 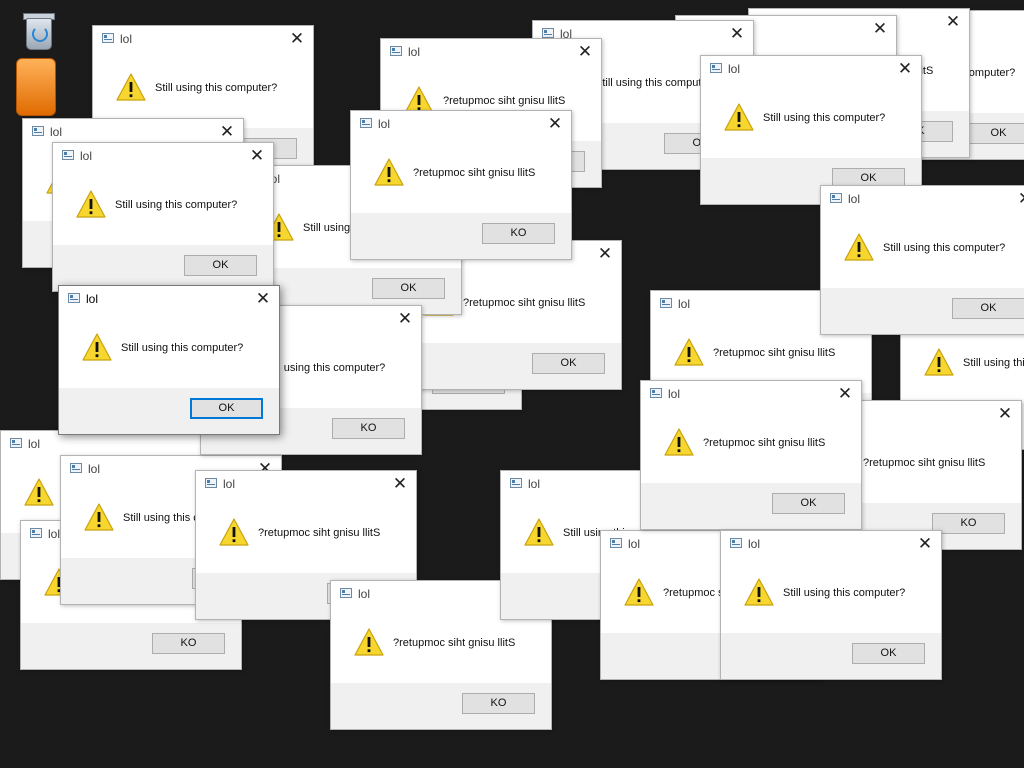 I want to click on dialog-footer: KO, so click(x=131, y=646).